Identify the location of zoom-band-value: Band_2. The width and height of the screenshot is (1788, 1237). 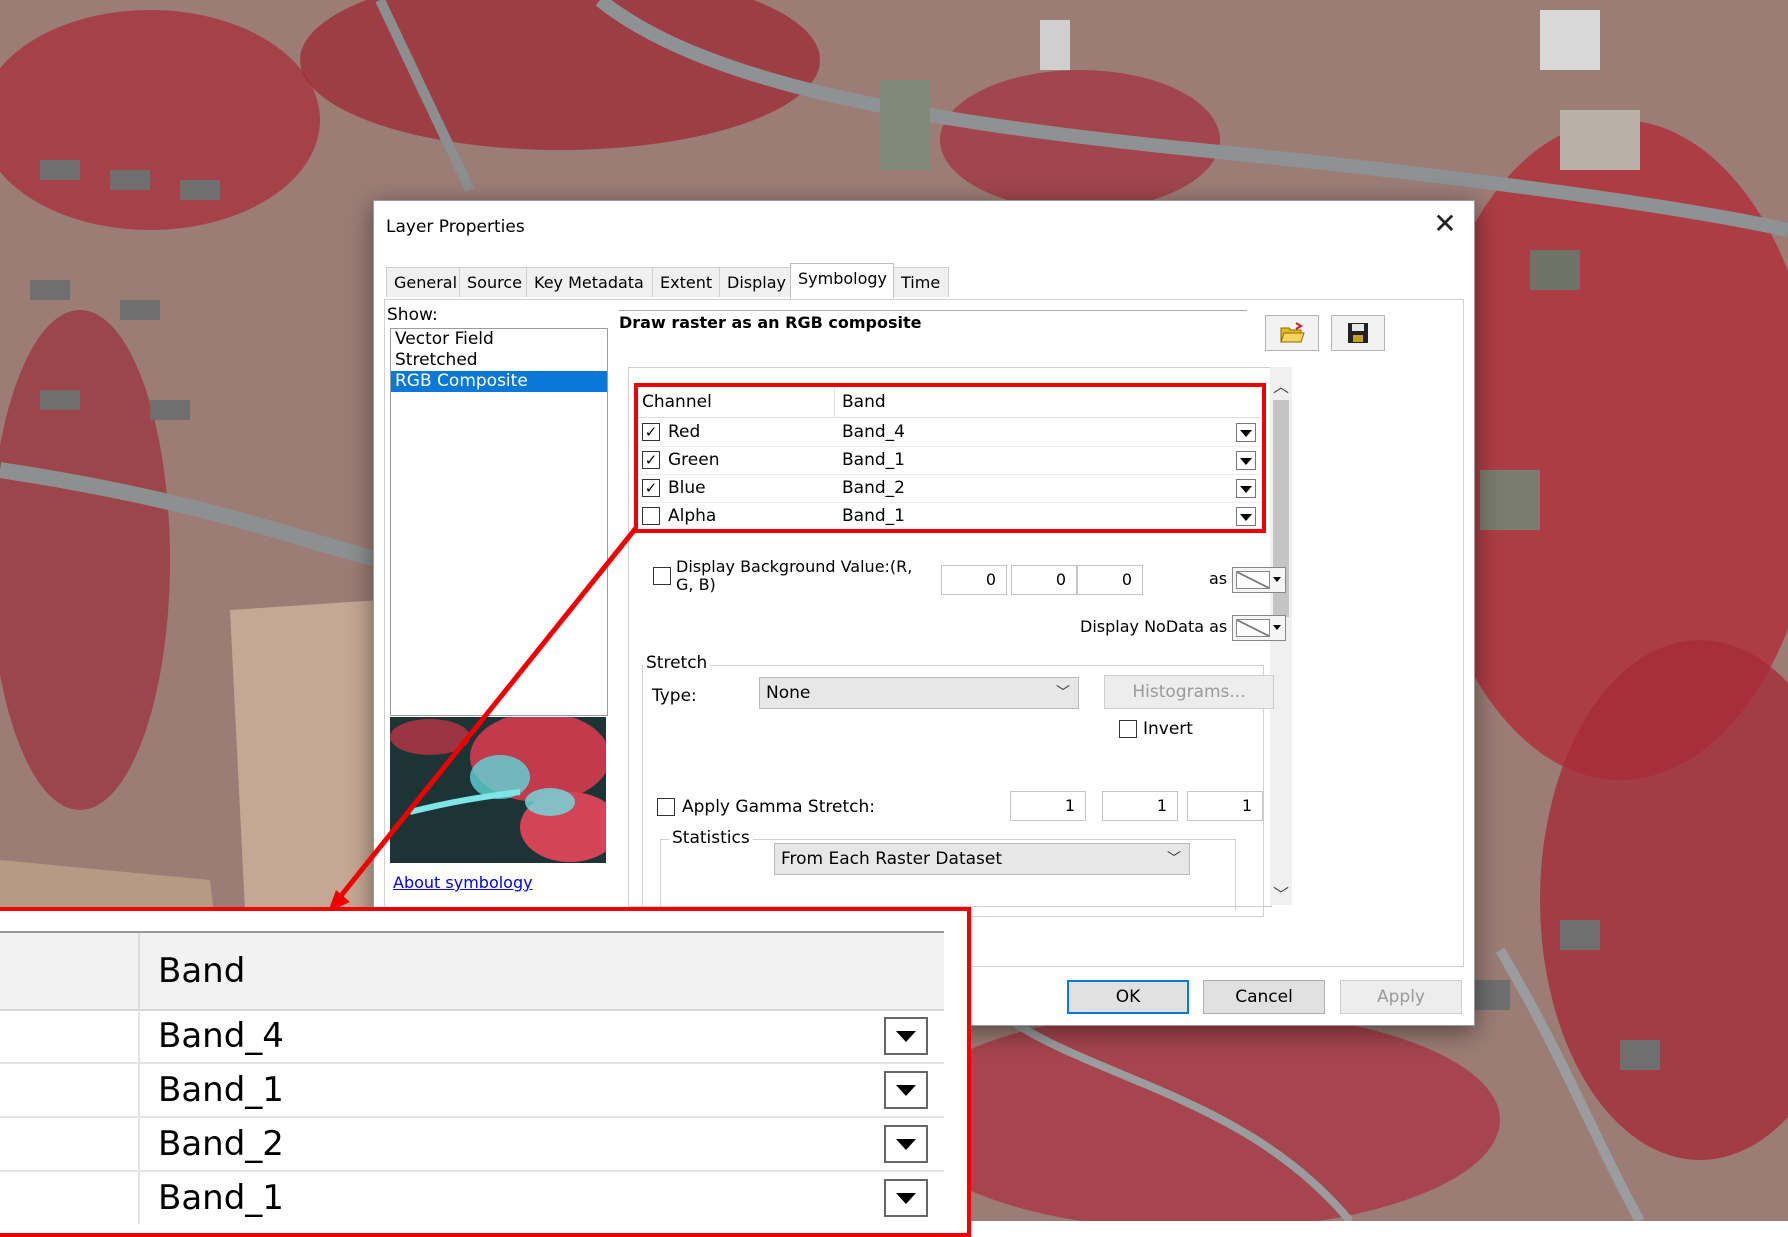
(221, 1144).